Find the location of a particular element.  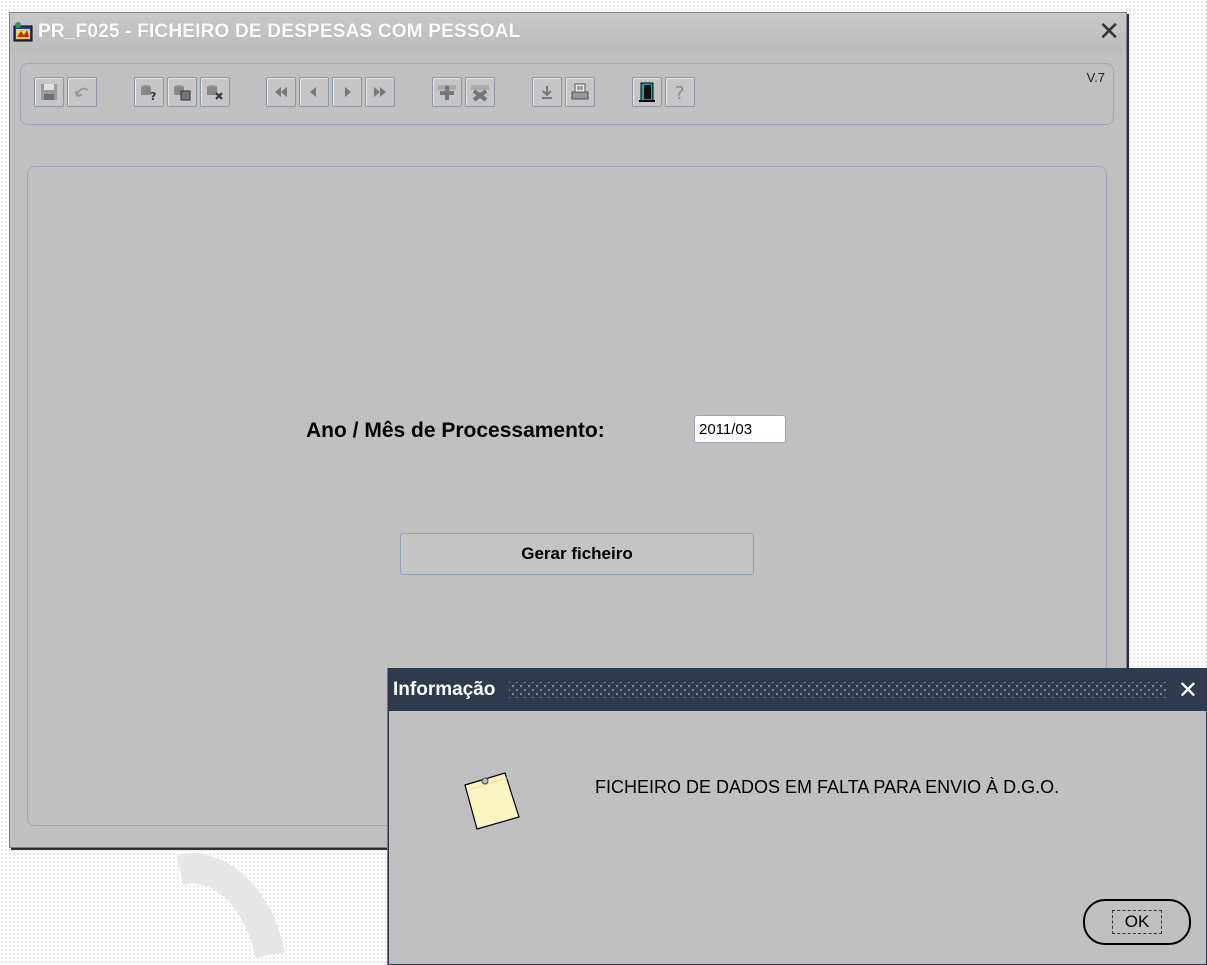

query-icon: ? is located at coordinates (149, 92).